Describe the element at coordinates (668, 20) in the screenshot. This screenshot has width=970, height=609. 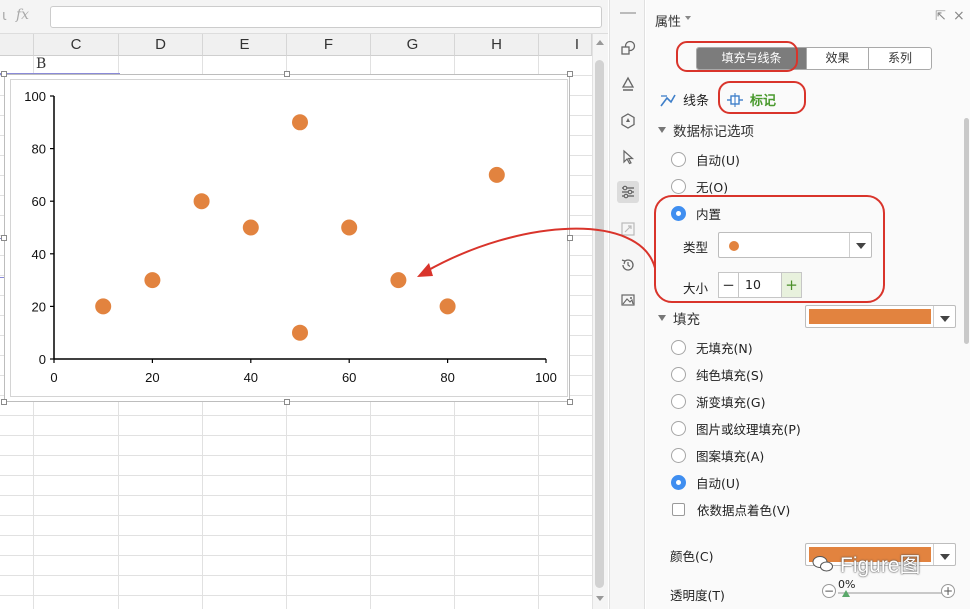
I see `panel-title: 属性` at that location.